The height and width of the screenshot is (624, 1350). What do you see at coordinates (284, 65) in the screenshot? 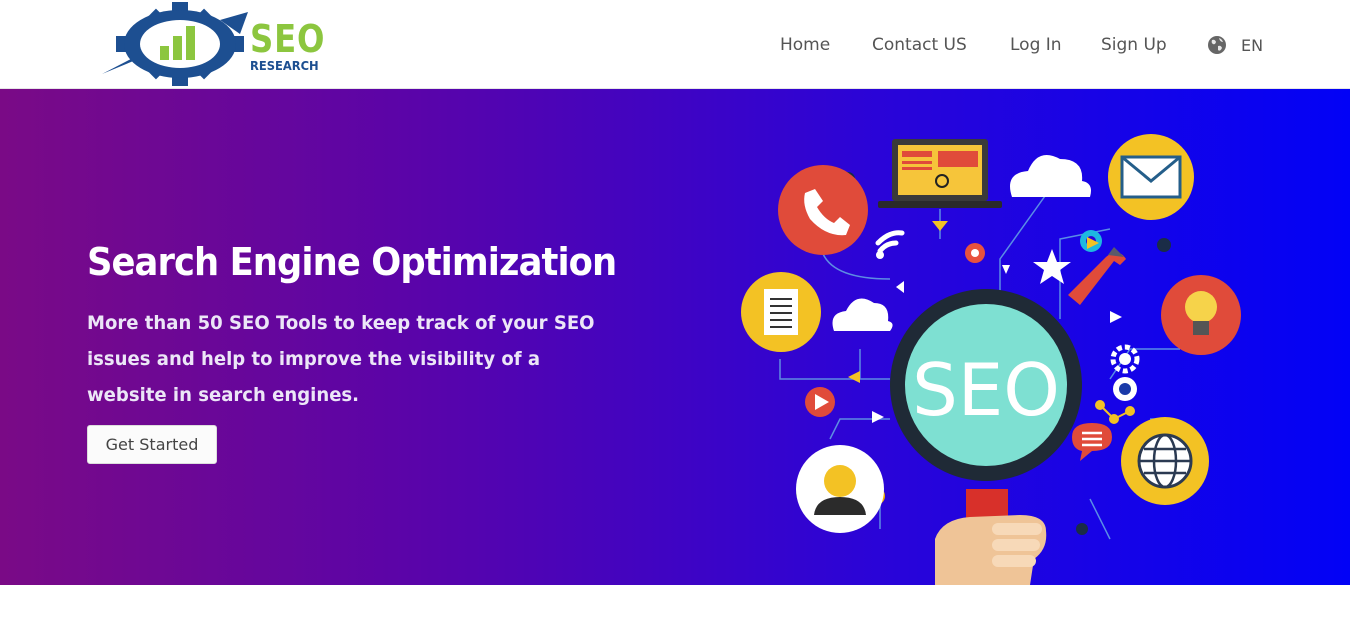
I see `logo-sub-text: RESEARCH` at bounding box center [284, 65].